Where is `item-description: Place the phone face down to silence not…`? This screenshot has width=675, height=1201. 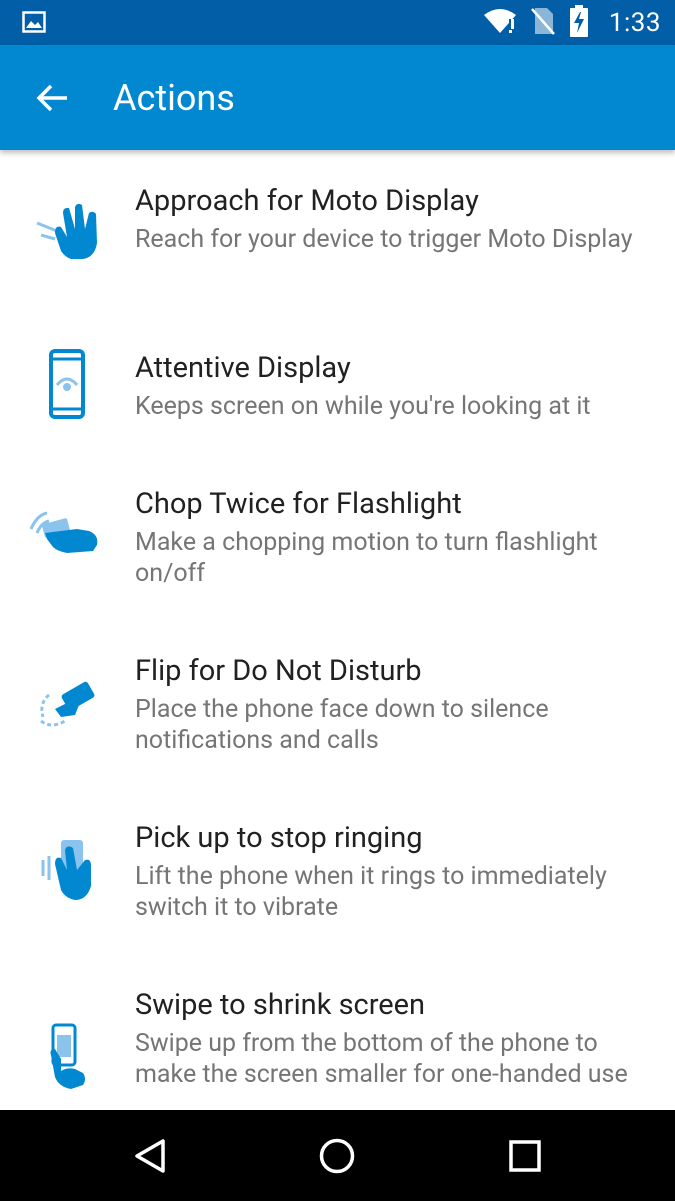 item-description: Place the phone face down to silence not… is located at coordinates (342, 725).